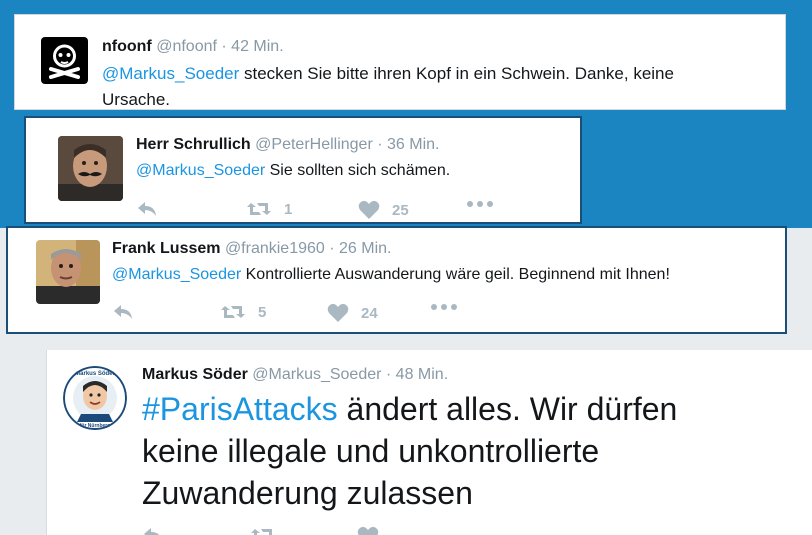 The height and width of the screenshot is (535, 812). I want to click on like-button, so click(368, 530).